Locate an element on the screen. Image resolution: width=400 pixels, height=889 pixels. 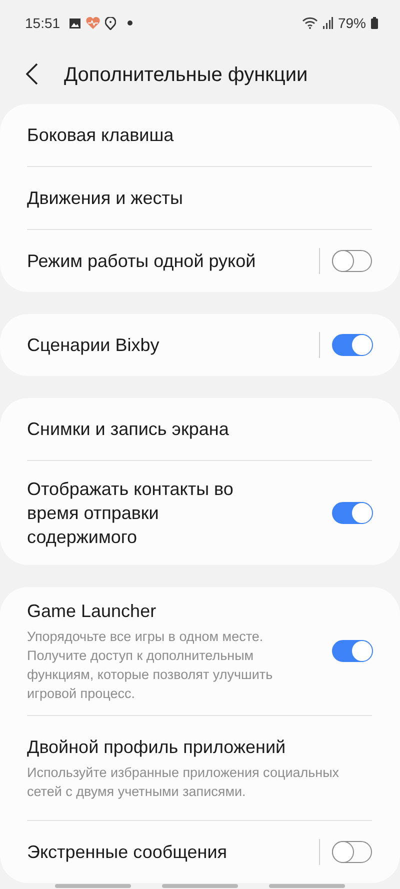
settings-row: Отображать контакты во время отправки содержимого is located at coordinates (199, 512).